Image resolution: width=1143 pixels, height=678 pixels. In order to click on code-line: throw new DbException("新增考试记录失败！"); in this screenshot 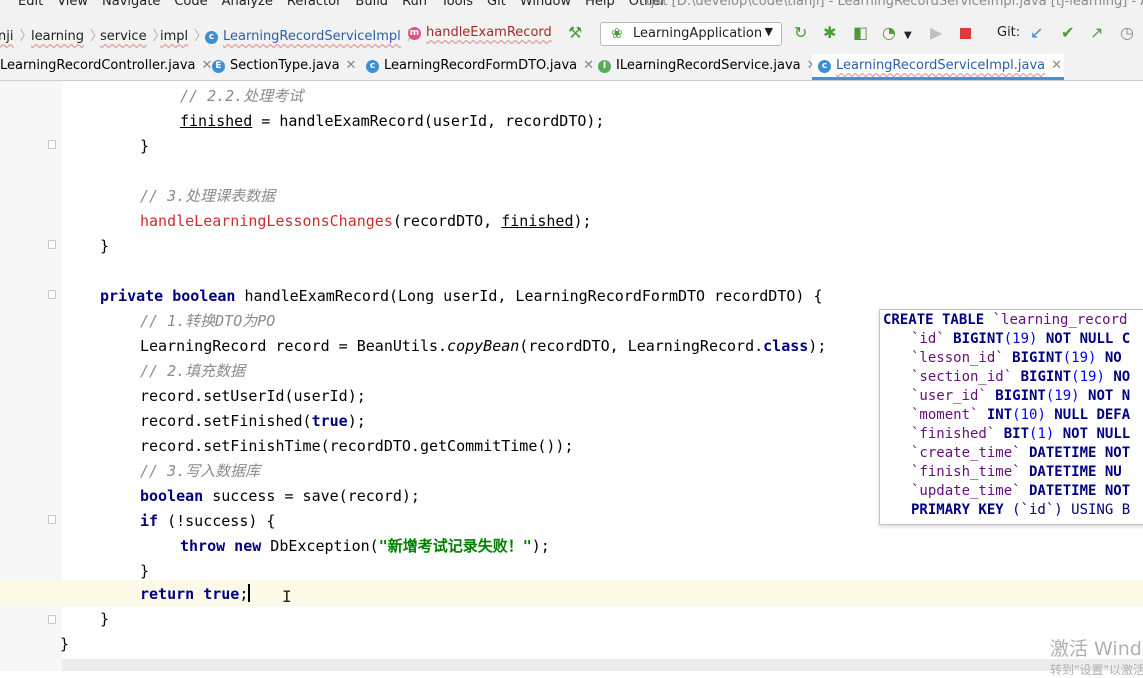, I will do `click(365, 546)`.